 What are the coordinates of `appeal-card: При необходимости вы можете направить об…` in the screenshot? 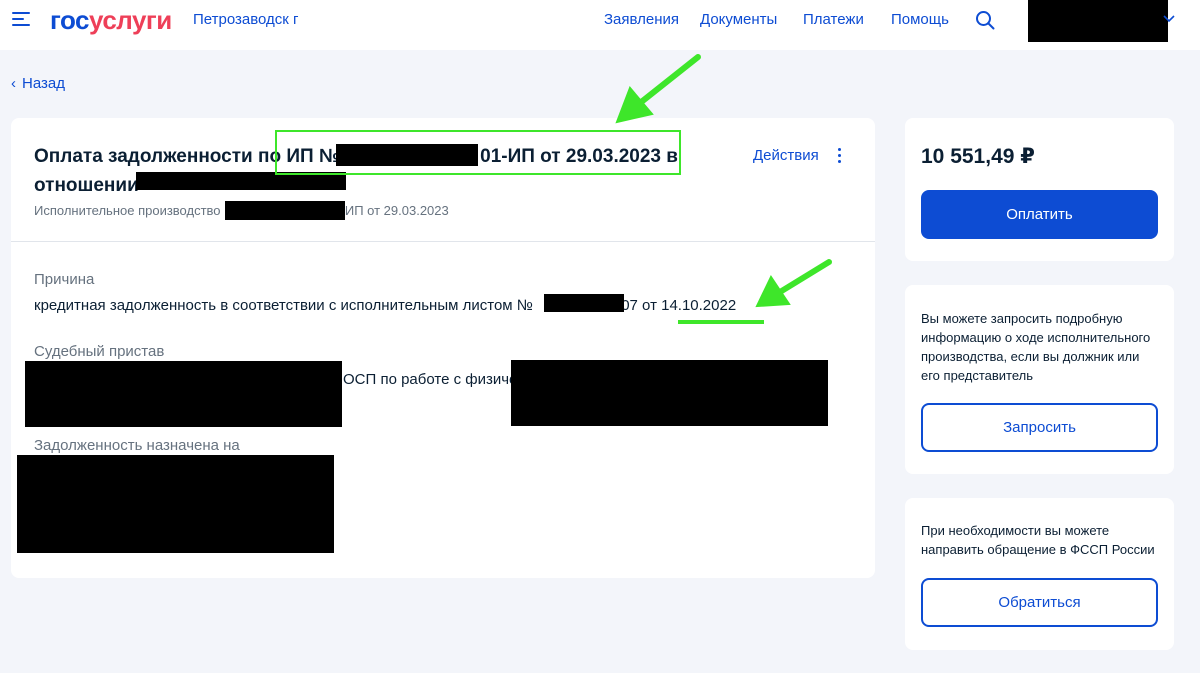 It's located at (1039, 574).